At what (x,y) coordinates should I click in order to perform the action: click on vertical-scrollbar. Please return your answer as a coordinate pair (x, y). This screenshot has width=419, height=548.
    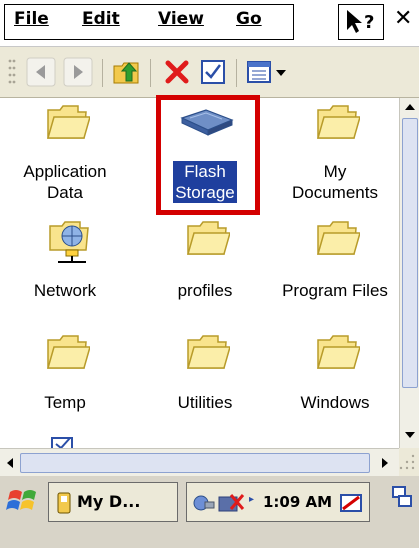
    Looking at the image, I should click on (409, 273).